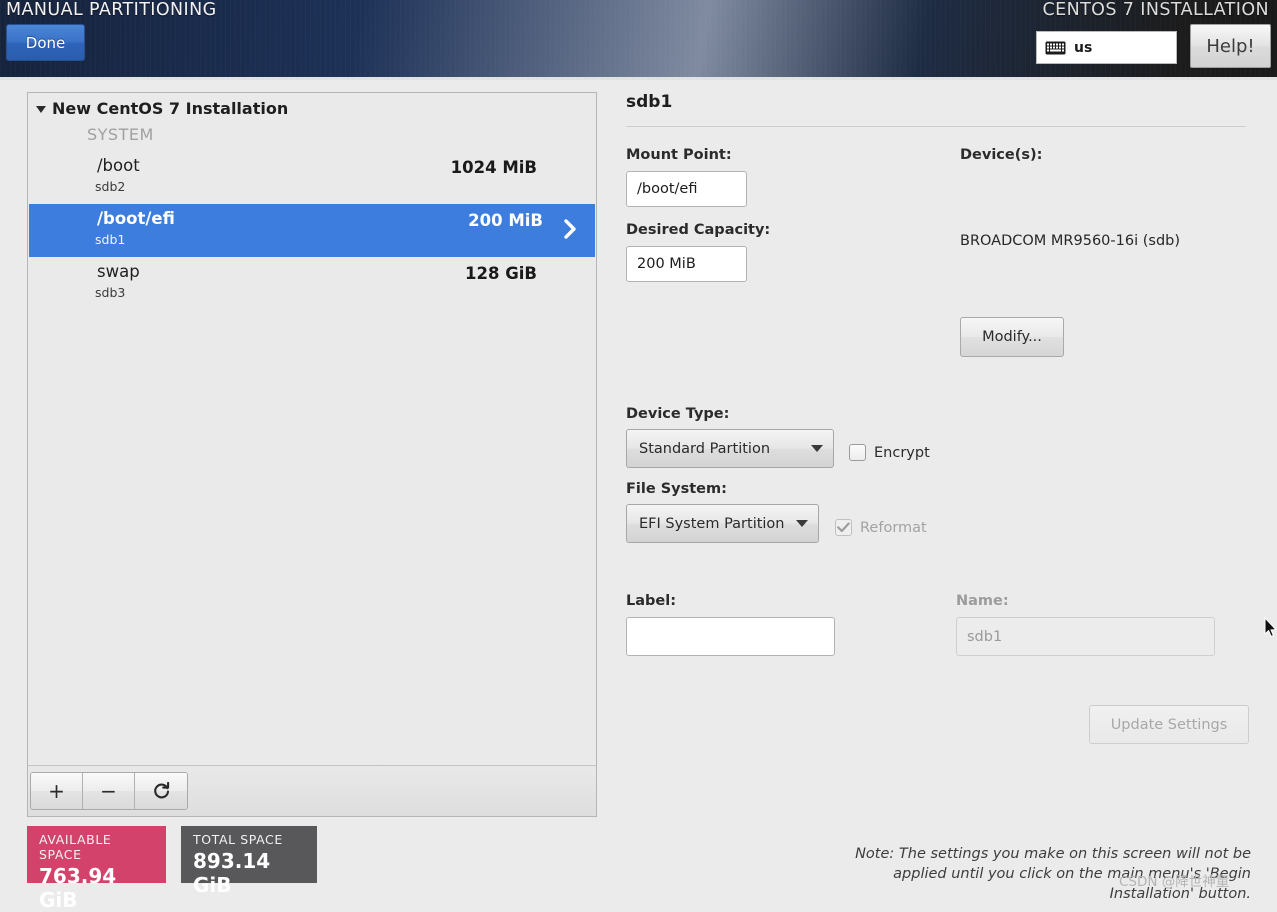 Image resolution: width=1277 pixels, height=912 pixels. What do you see at coordinates (312, 230) in the screenshot?
I see `table-row: /boot/efi sdb1 200 MiB` at bounding box center [312, 230].